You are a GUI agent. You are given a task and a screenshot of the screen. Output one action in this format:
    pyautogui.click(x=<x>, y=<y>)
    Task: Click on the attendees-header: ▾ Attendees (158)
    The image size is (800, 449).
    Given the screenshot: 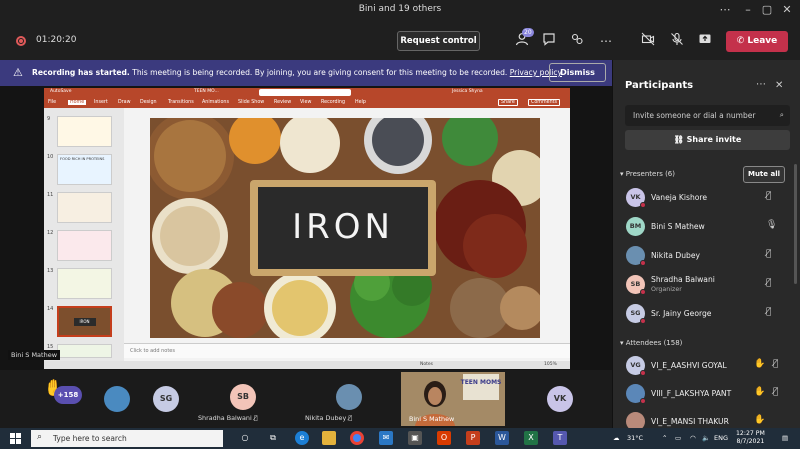 What is the action you would take?
    pyautogui.click(x=651, y=343)
    